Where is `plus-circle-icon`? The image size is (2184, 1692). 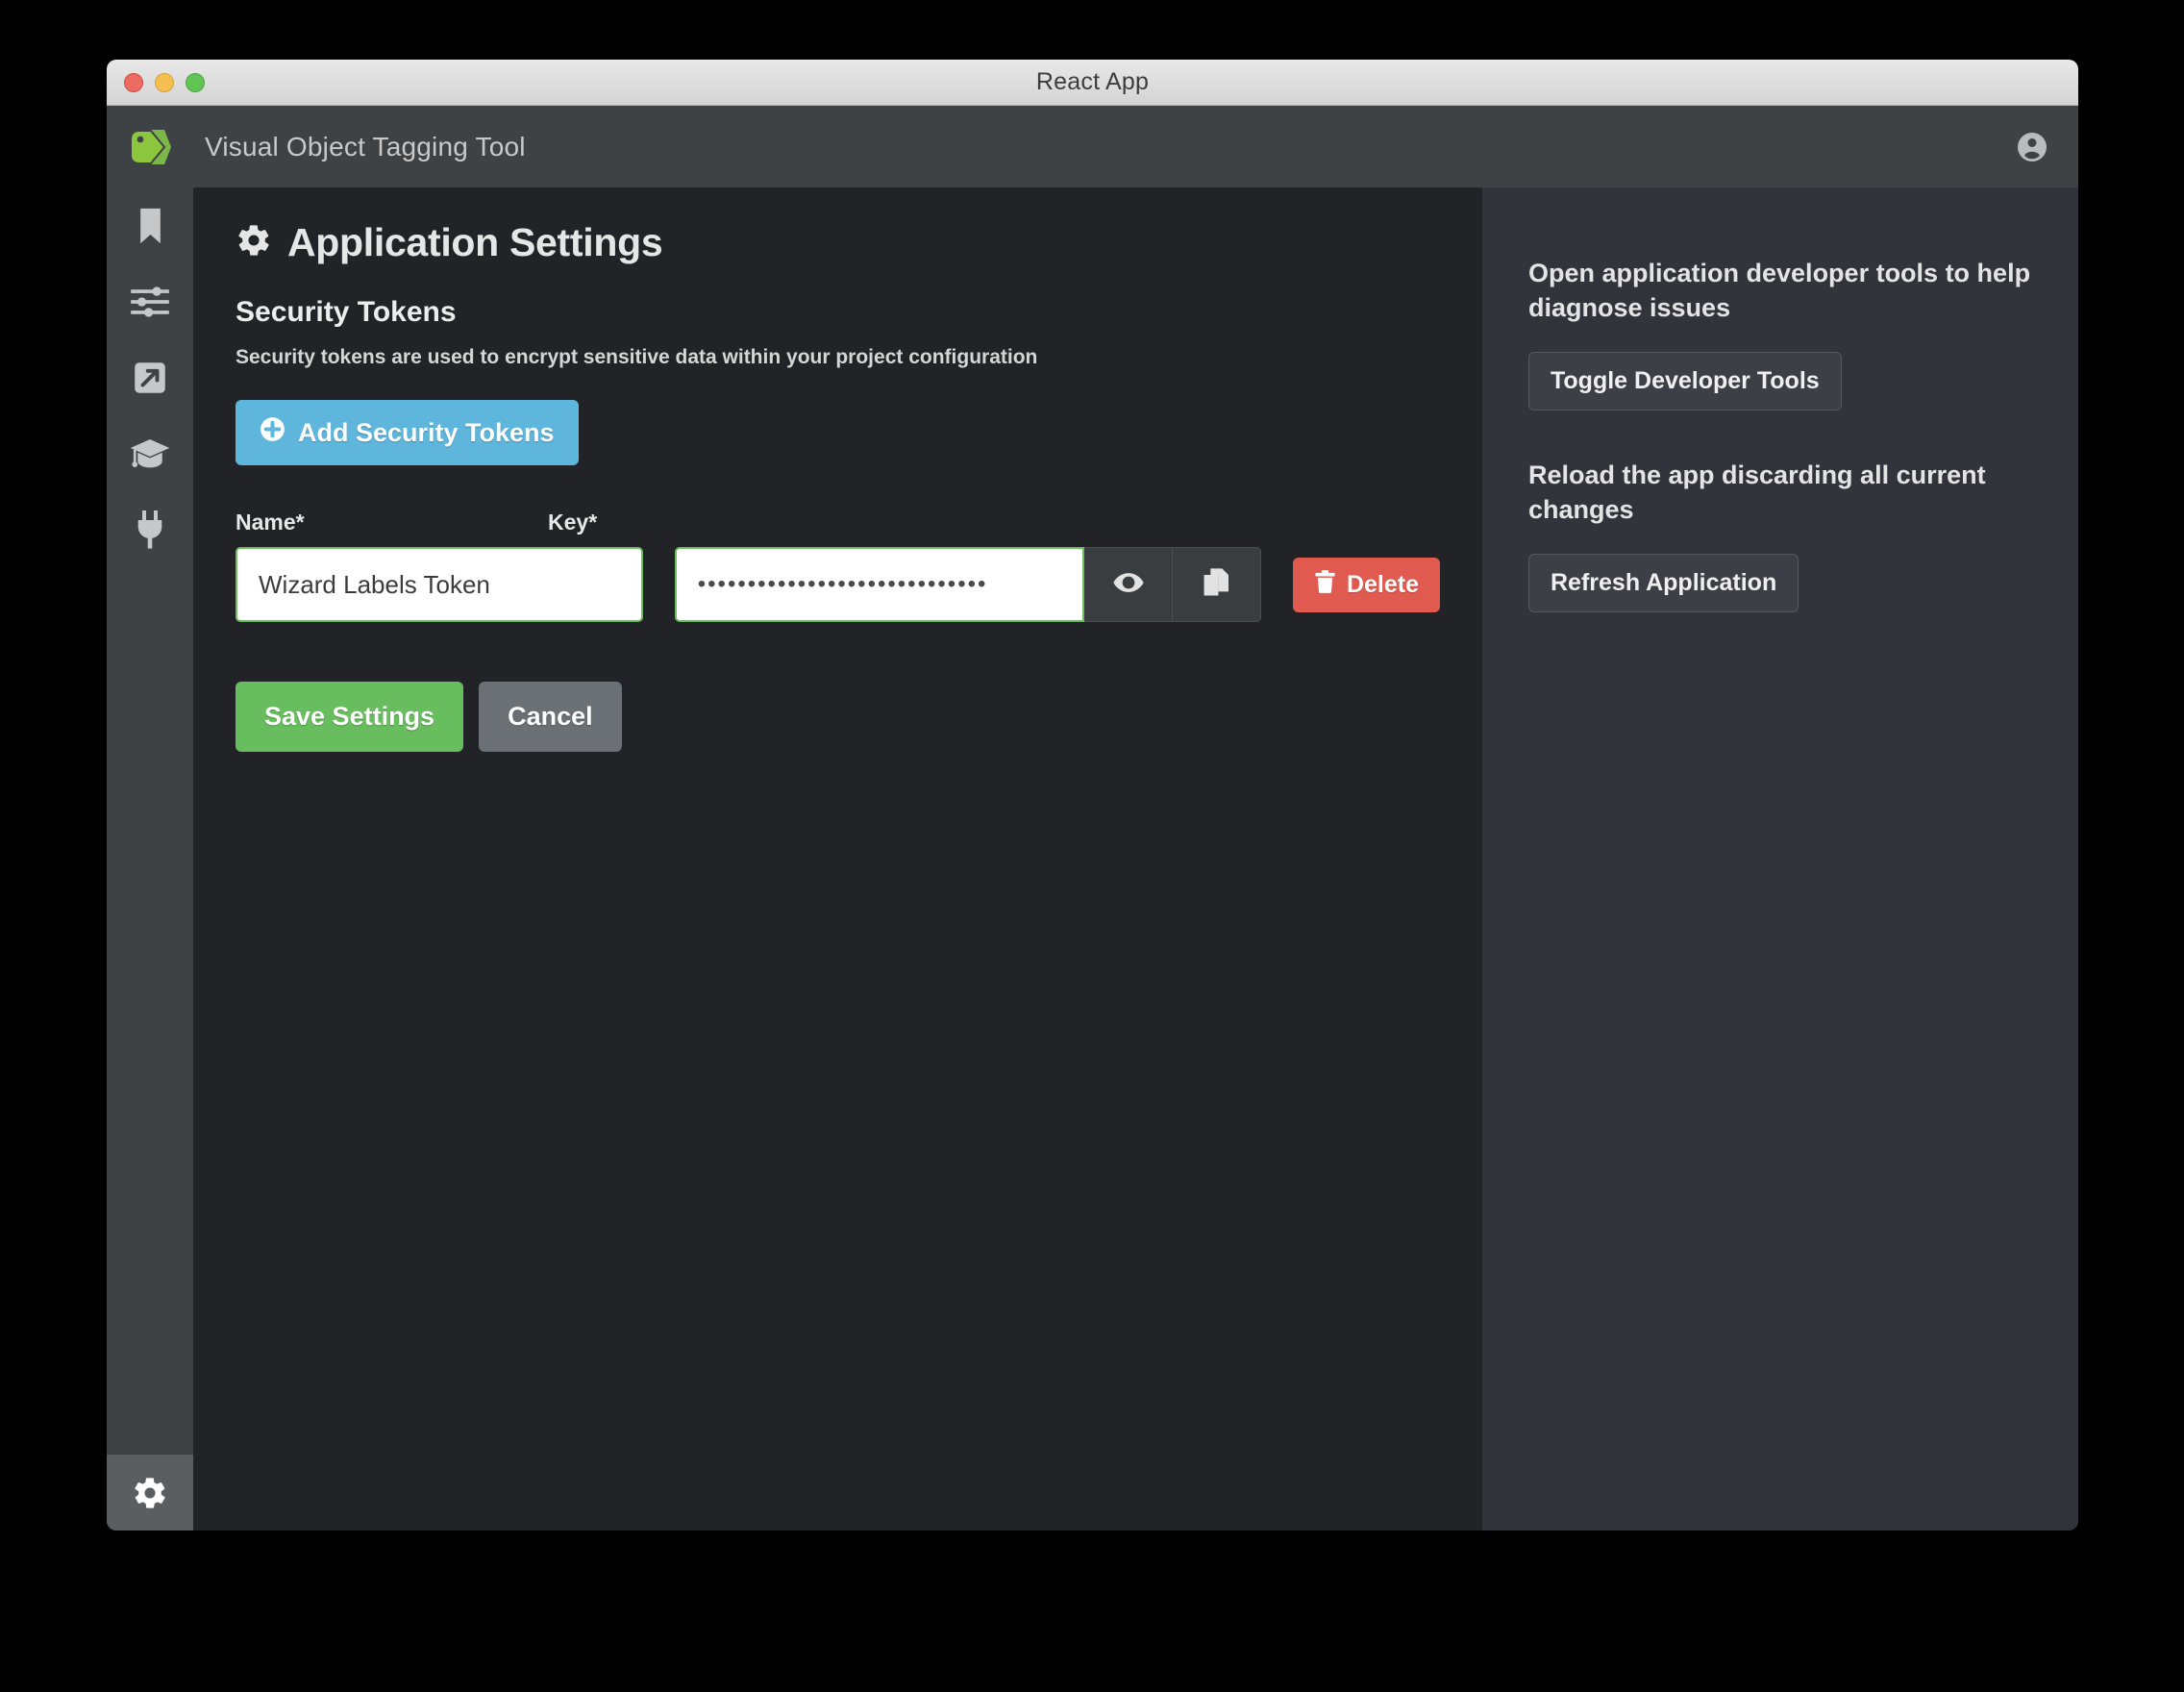
plus-circle-icon is located at coordinates (272, 432).